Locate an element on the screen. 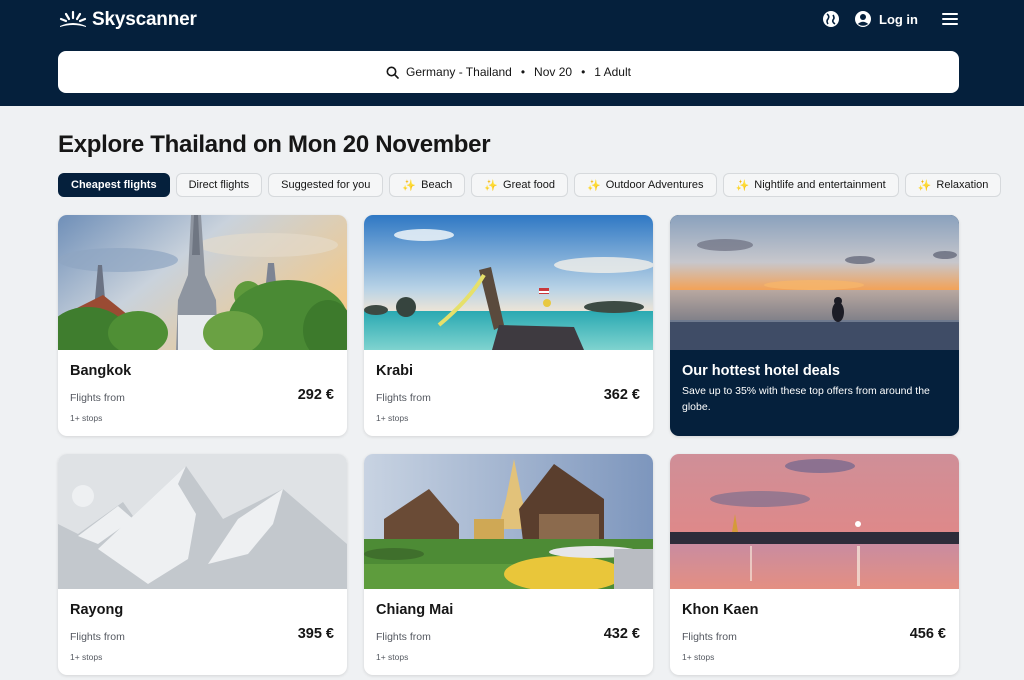 The image size is (1024, 680). chip-label: Outdoor Adventures is located at coordinates (654, 185).